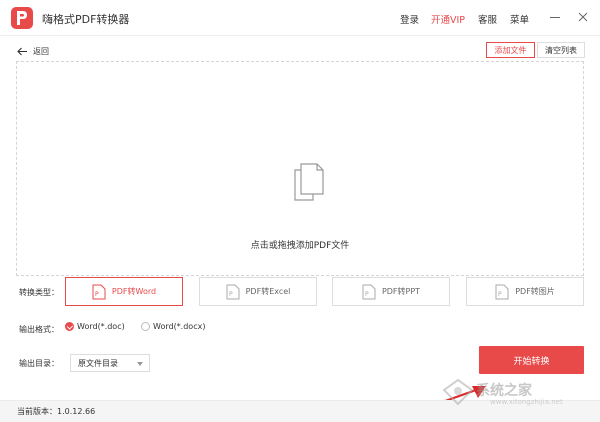 The width and height of the screenshot is (600, 422). What do you see at coordinates (300, 18) in the screenshot?
I see `title-bar: 嗨格式PDF转换器 登录 开通VIP 客服 菜单` at bounding box center [300, 18].